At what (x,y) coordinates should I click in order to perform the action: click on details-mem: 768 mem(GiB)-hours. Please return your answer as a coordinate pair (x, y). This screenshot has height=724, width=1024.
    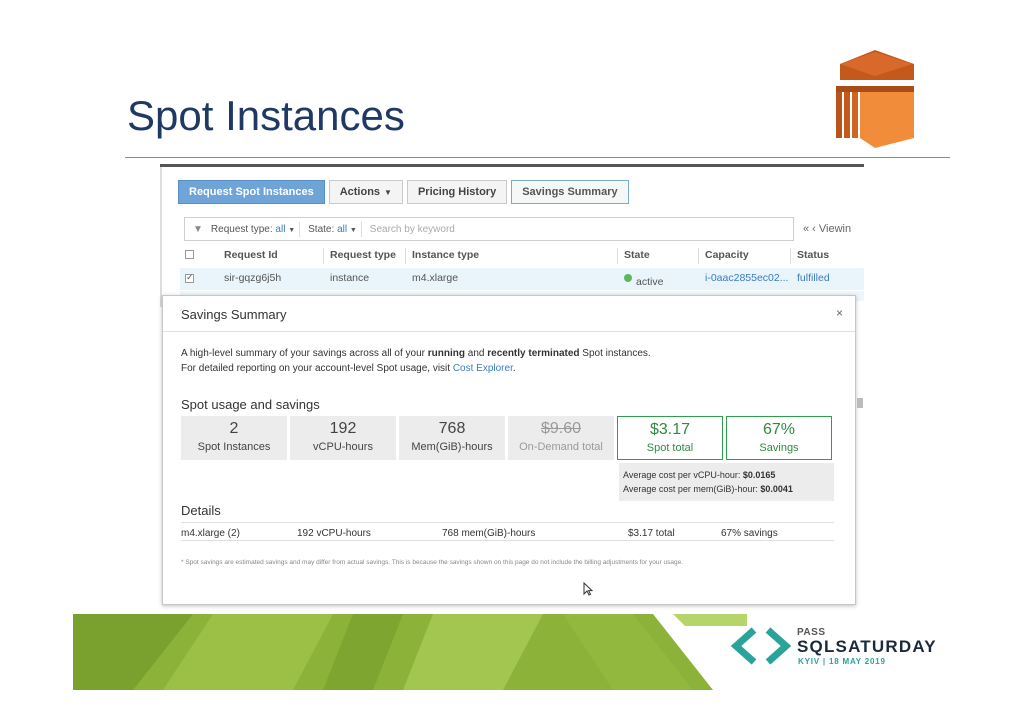
    Looking at the image, I should click on (489, 533).